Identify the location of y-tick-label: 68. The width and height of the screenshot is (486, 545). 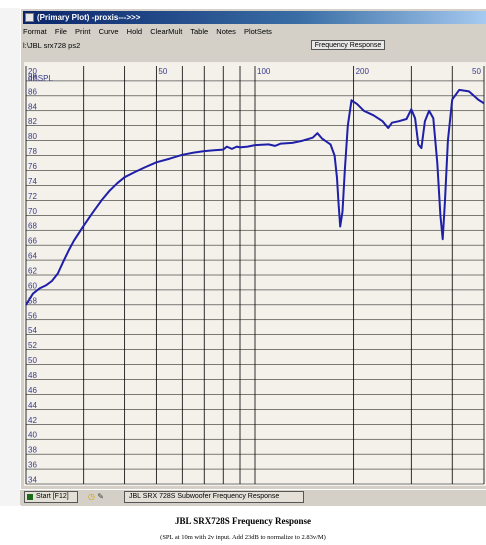
(32, 226).